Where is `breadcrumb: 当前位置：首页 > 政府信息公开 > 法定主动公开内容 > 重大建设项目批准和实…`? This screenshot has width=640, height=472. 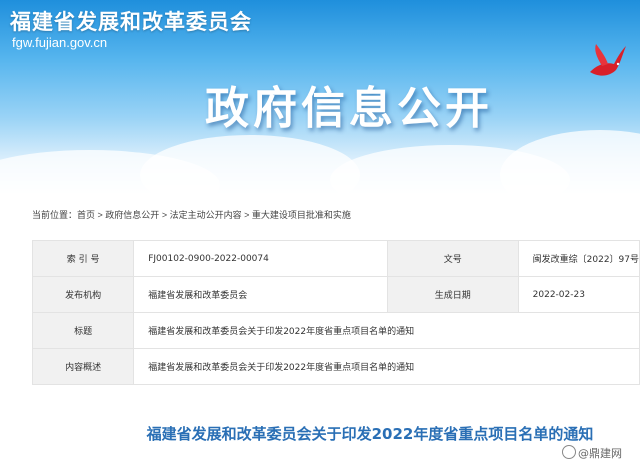
breadcrumb: 当前位置：首页 > 政府信息公开 > 法定主动公开内容 > 重大建设项目批准和实… is located at coordinates (191, 215).